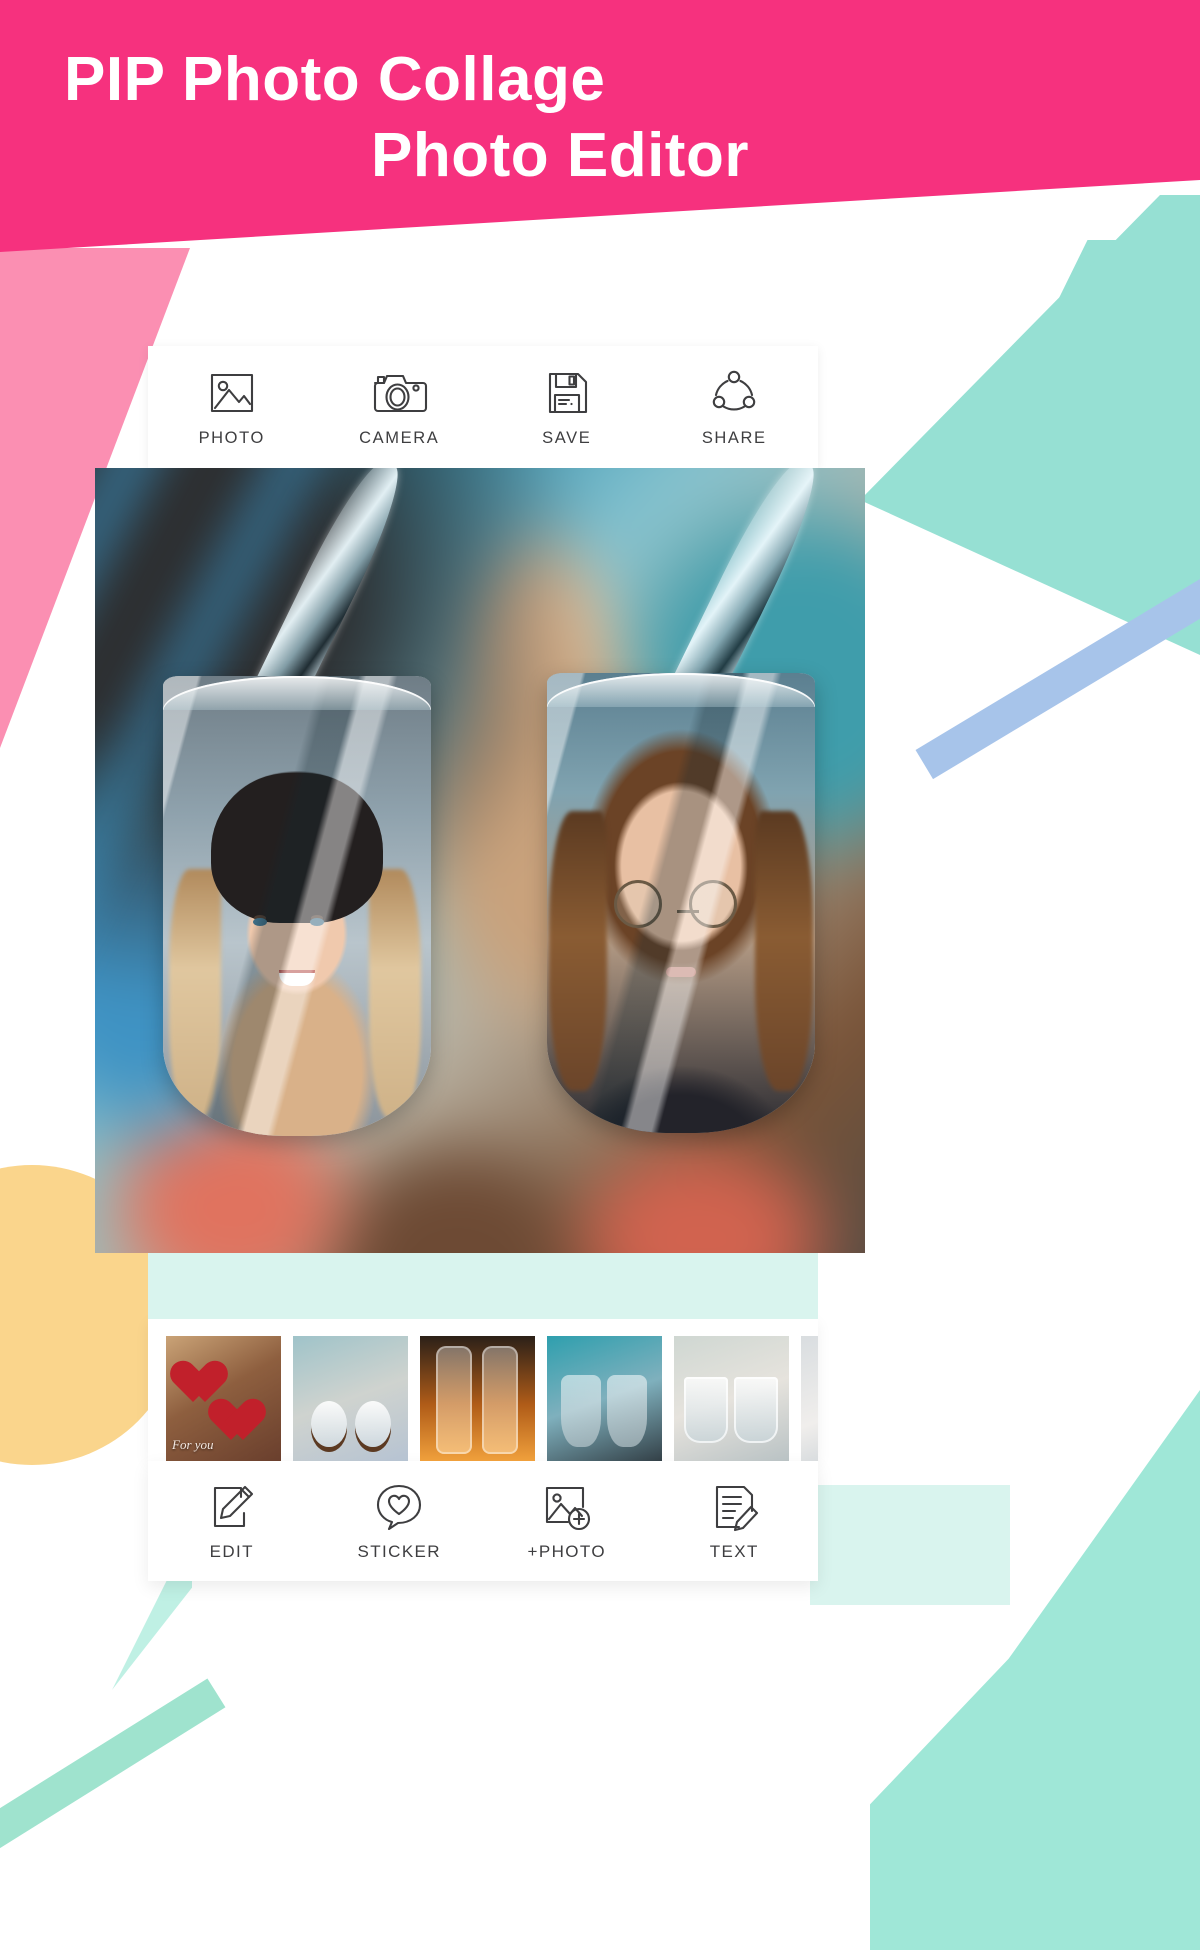 The image size is (1200, 1950). I want to click on photo-button-label: PHOTO, so click(231, 438).